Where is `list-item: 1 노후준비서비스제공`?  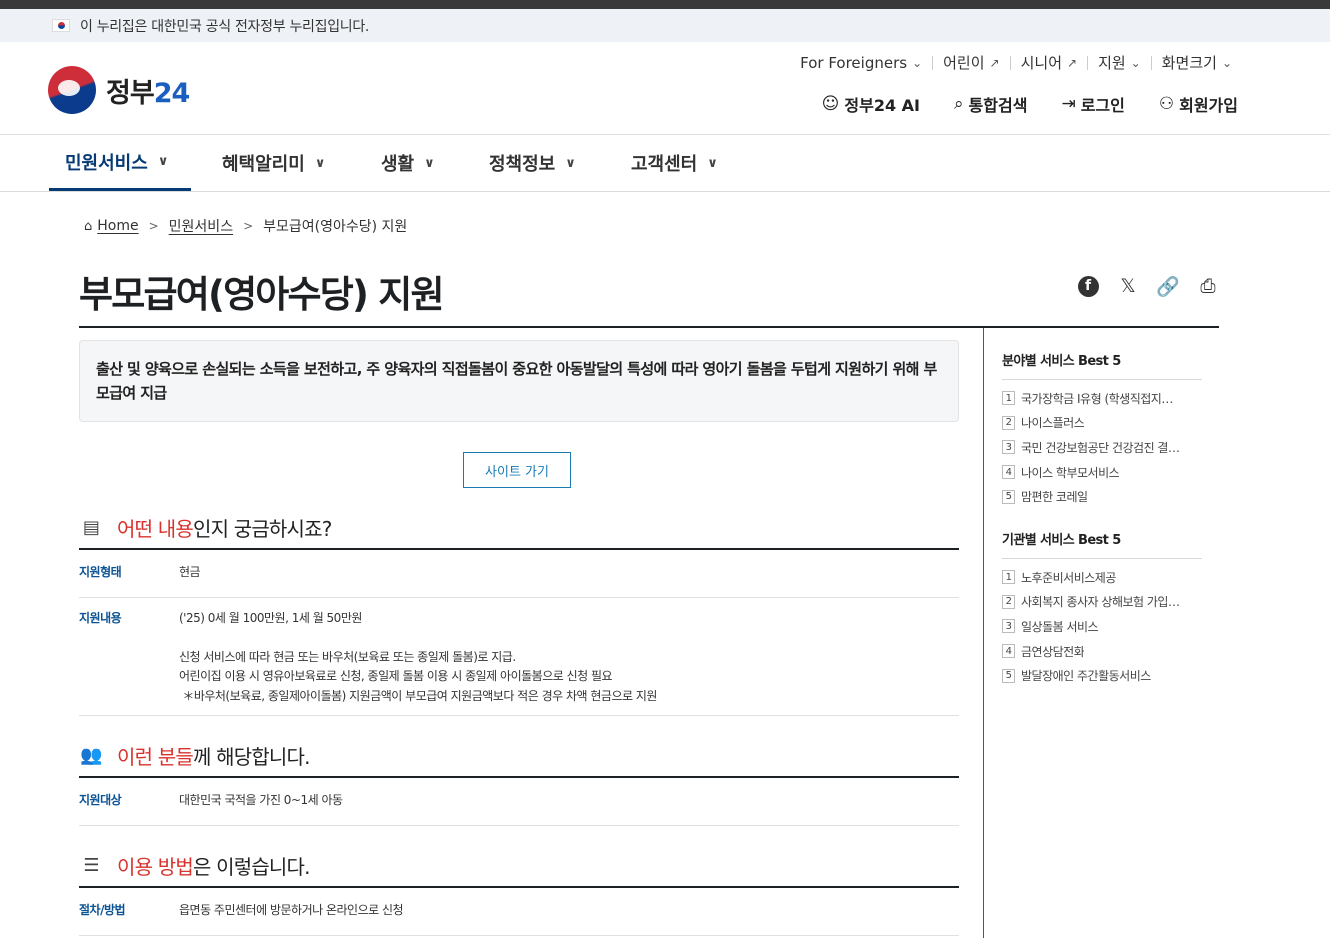 list-item: 1 노후준비서비스제공 is located at coordinates (1102, 577).